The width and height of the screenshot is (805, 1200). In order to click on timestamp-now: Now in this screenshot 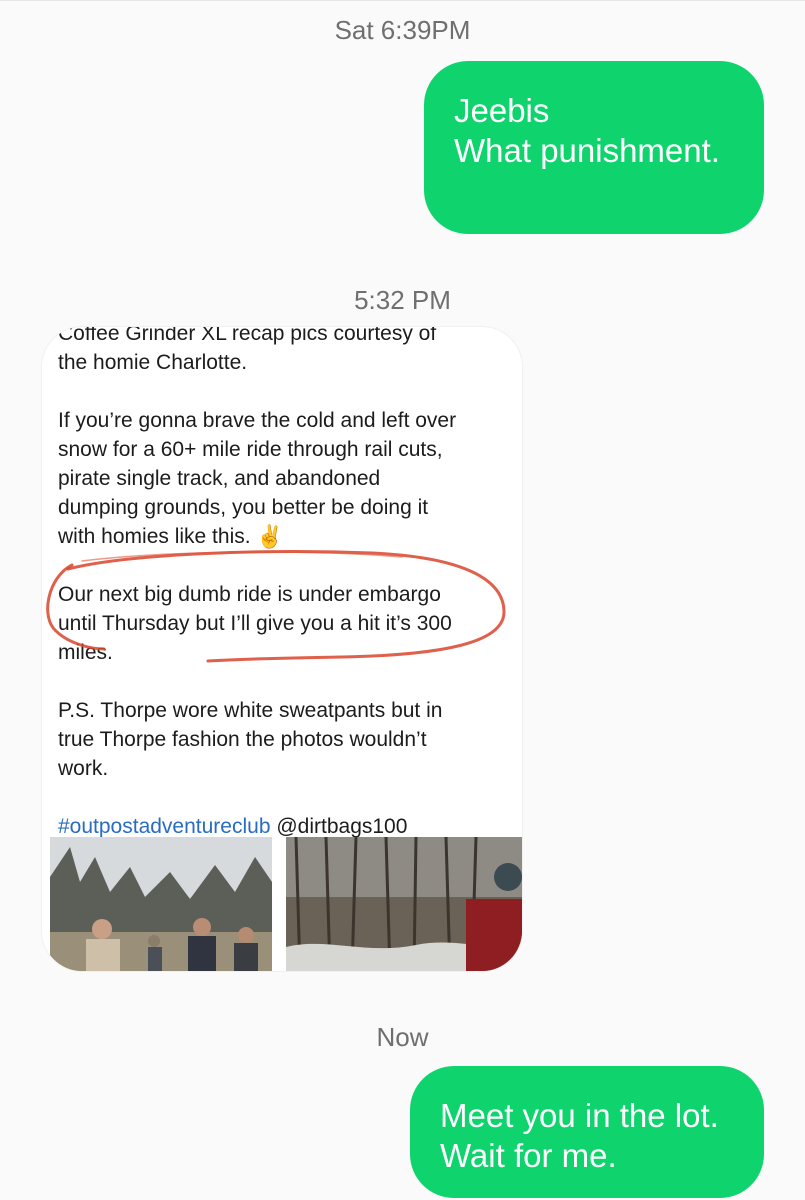, I will do `click(402, 1037)`.